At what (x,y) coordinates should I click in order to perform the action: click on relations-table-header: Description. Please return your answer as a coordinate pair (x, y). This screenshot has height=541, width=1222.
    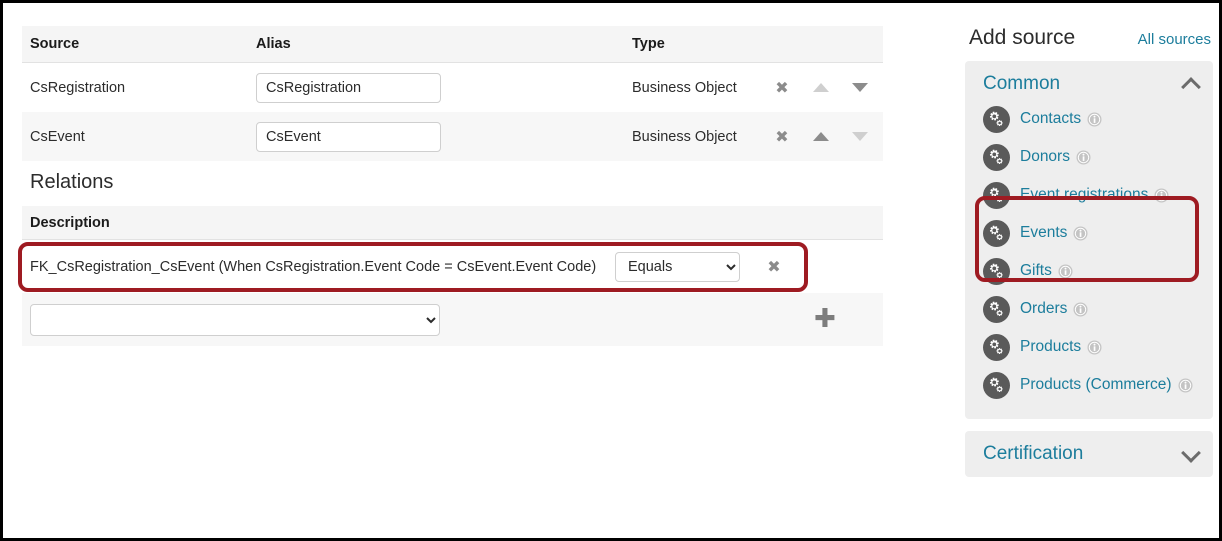
    Looking at the image, I should click on (452, 223).